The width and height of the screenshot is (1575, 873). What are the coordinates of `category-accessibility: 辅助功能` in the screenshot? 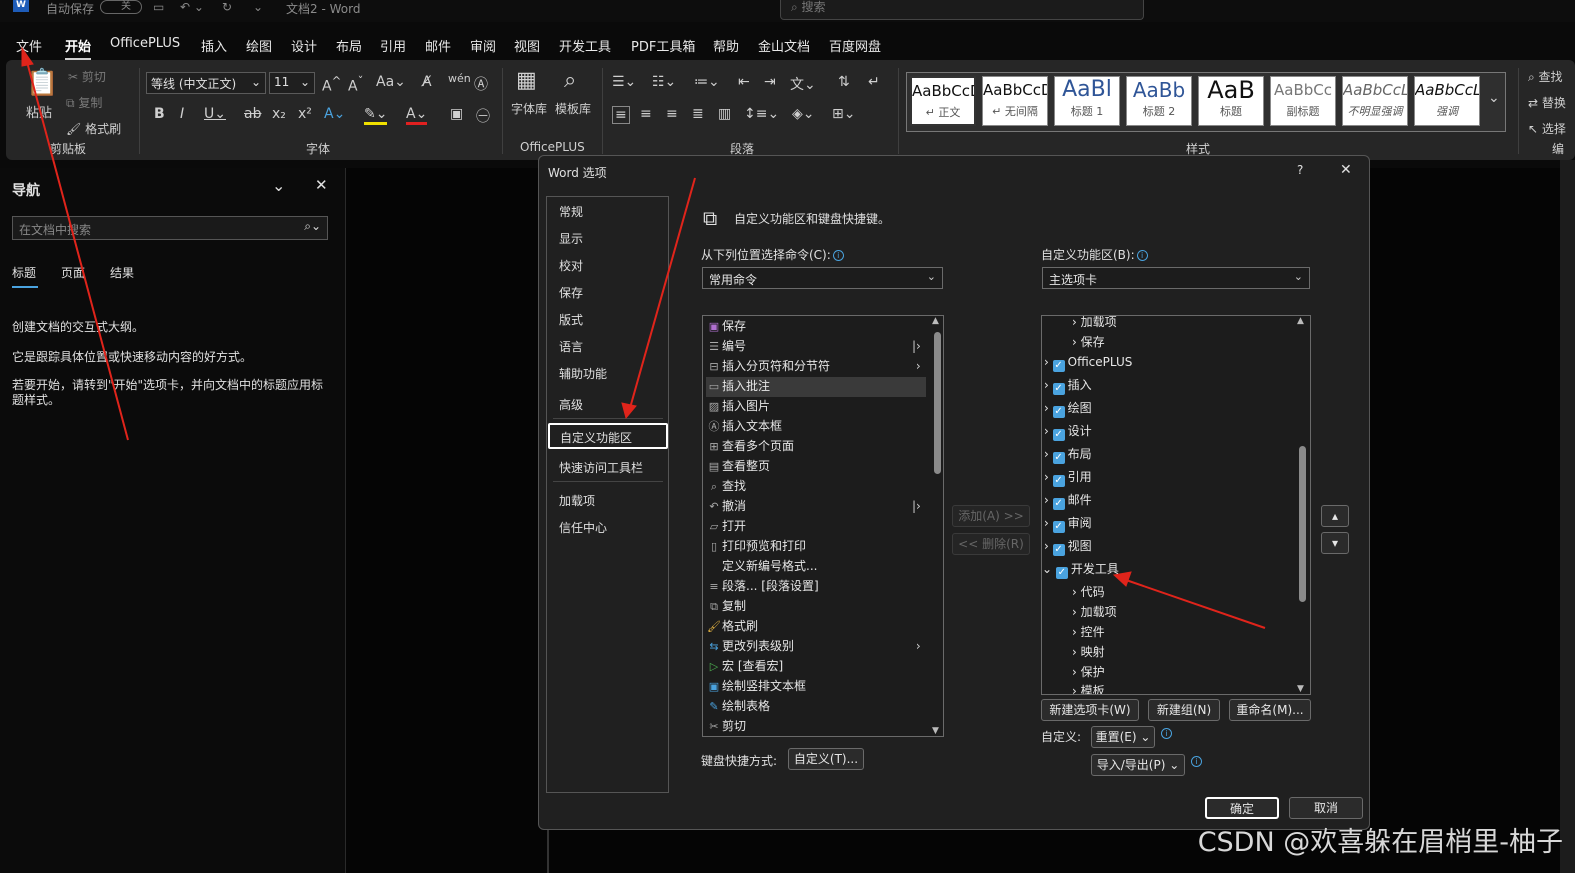 It's located at (583, 373).